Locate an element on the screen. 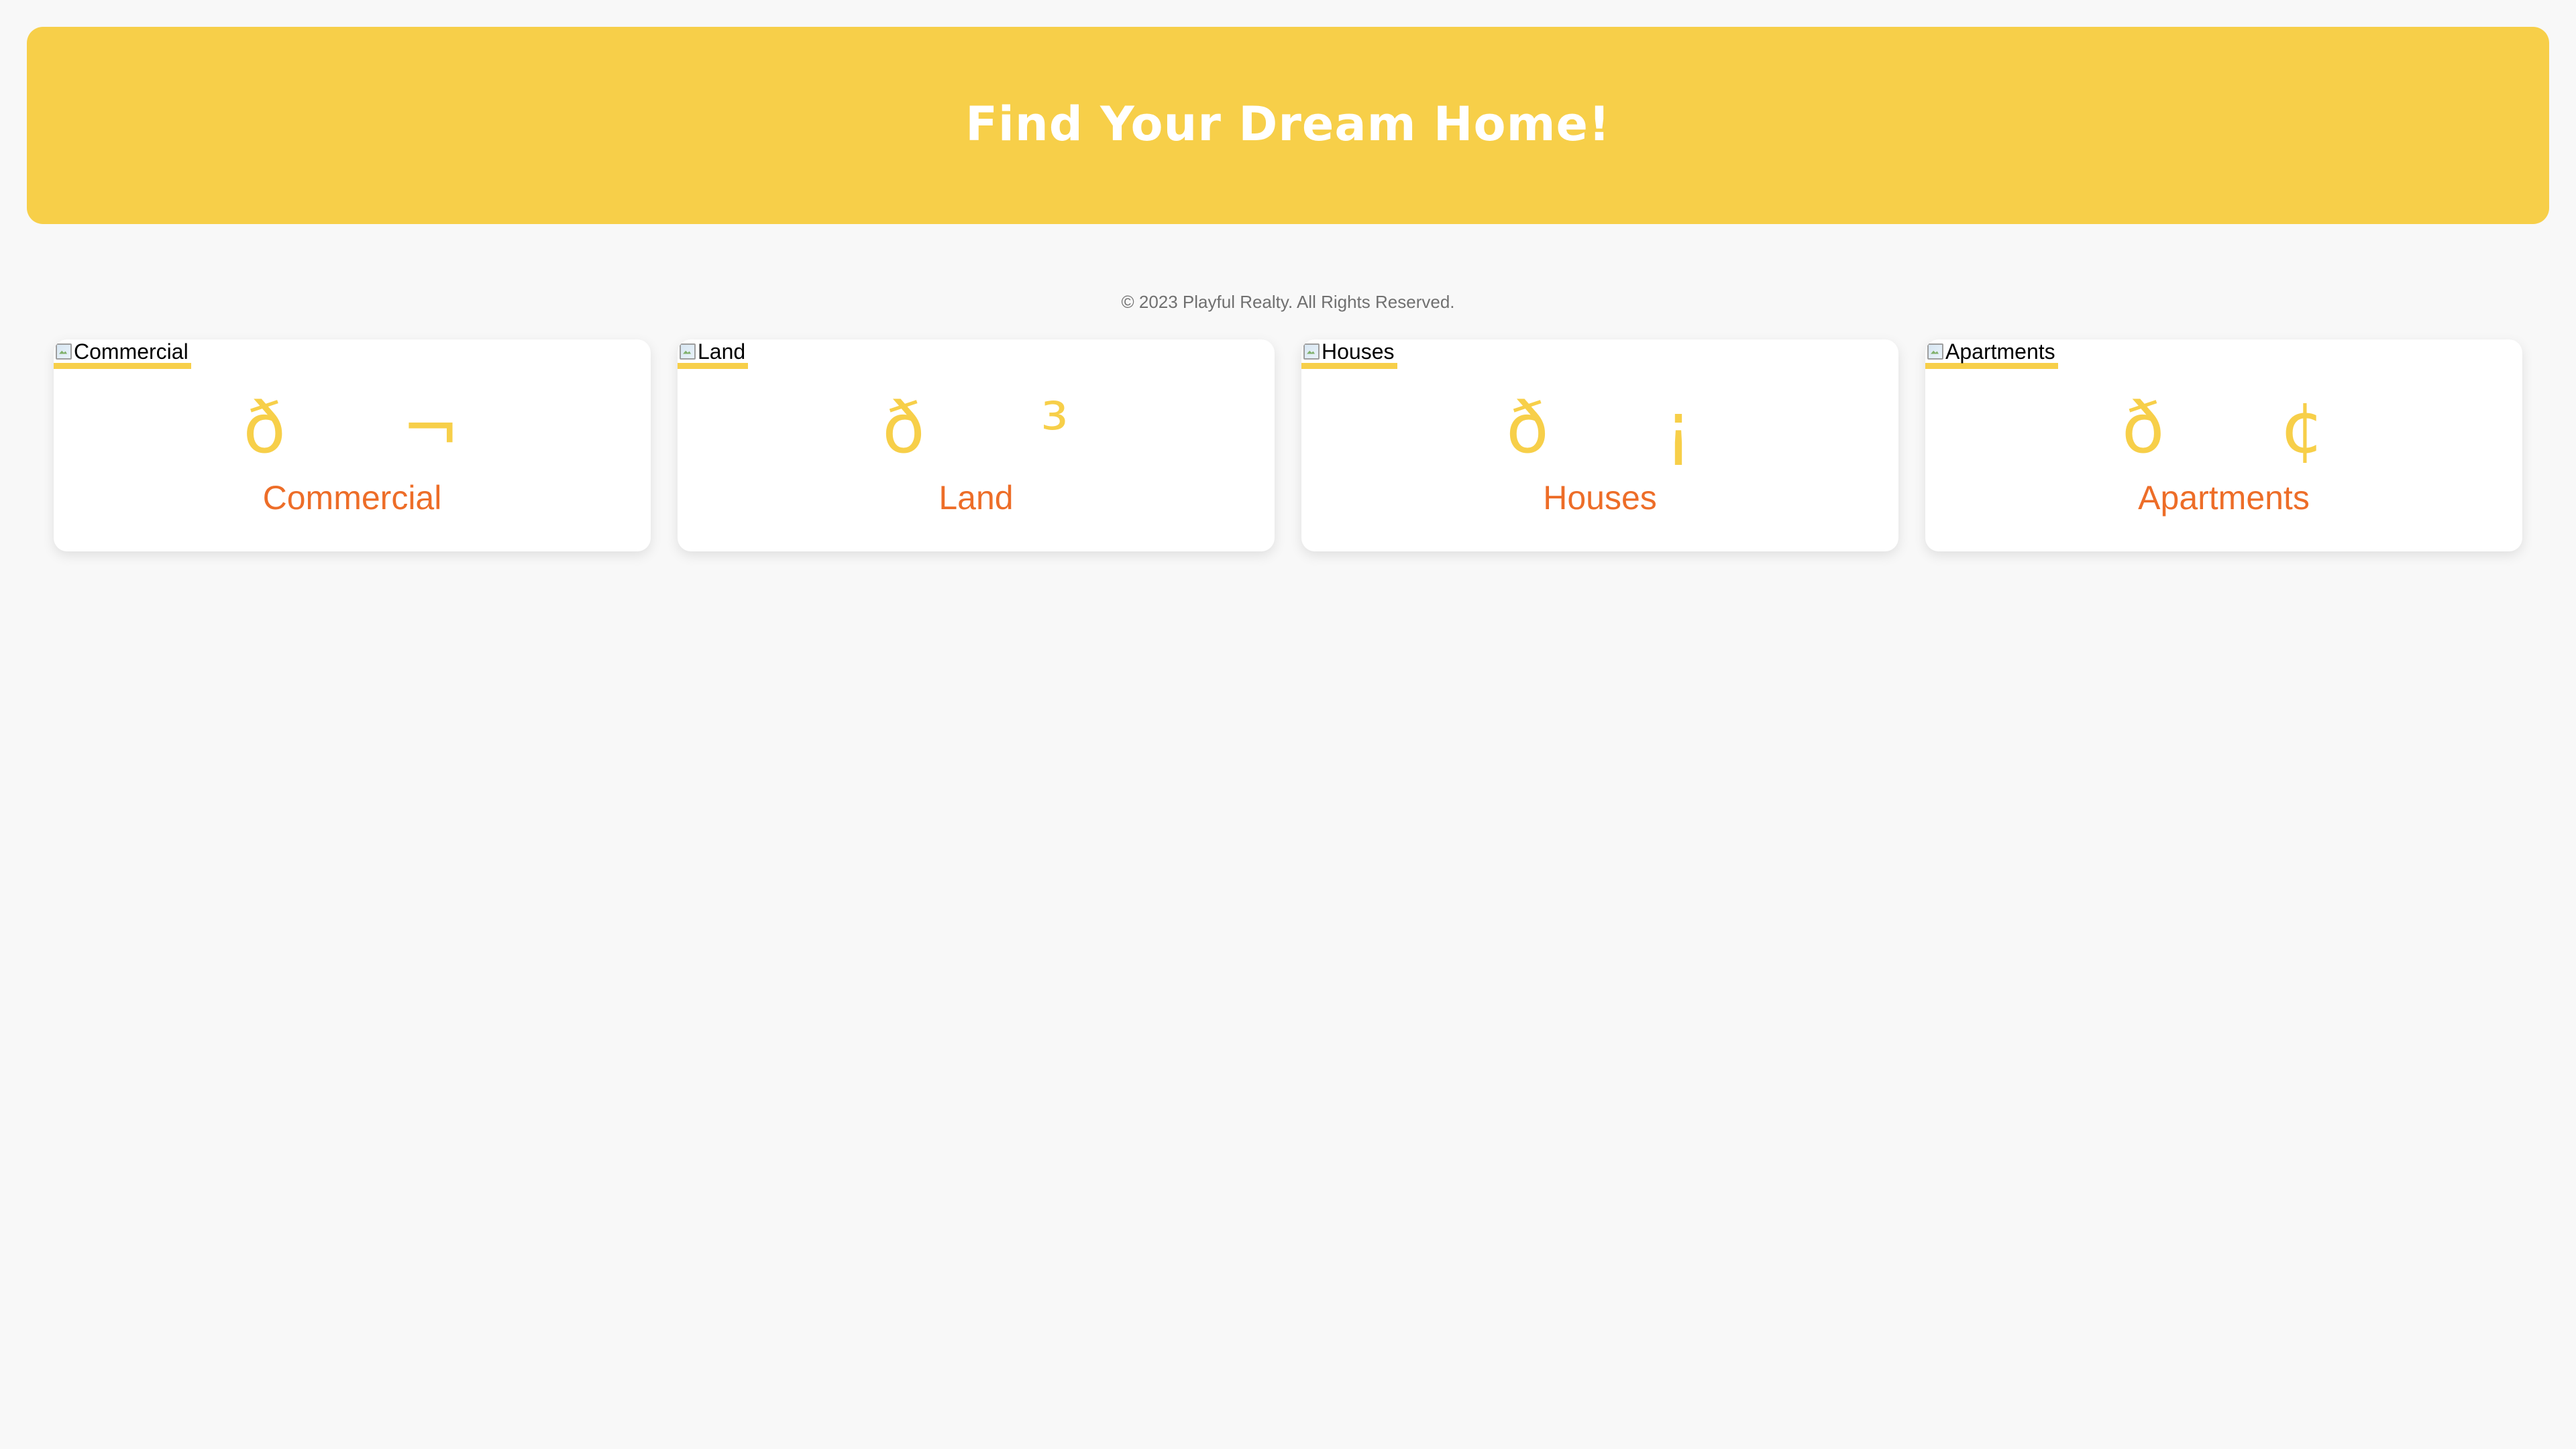  broken-image-apartments: Apartments is located at coordinates (1991, 354).